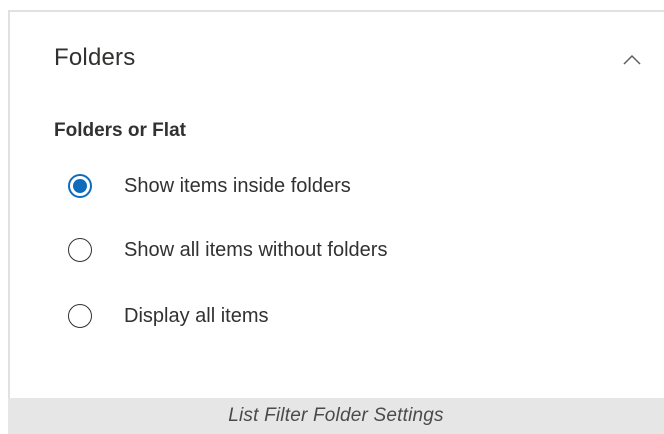 This screenshot has height=434, width=664. I want to click on chevron-up-icon, so click(632, 59).